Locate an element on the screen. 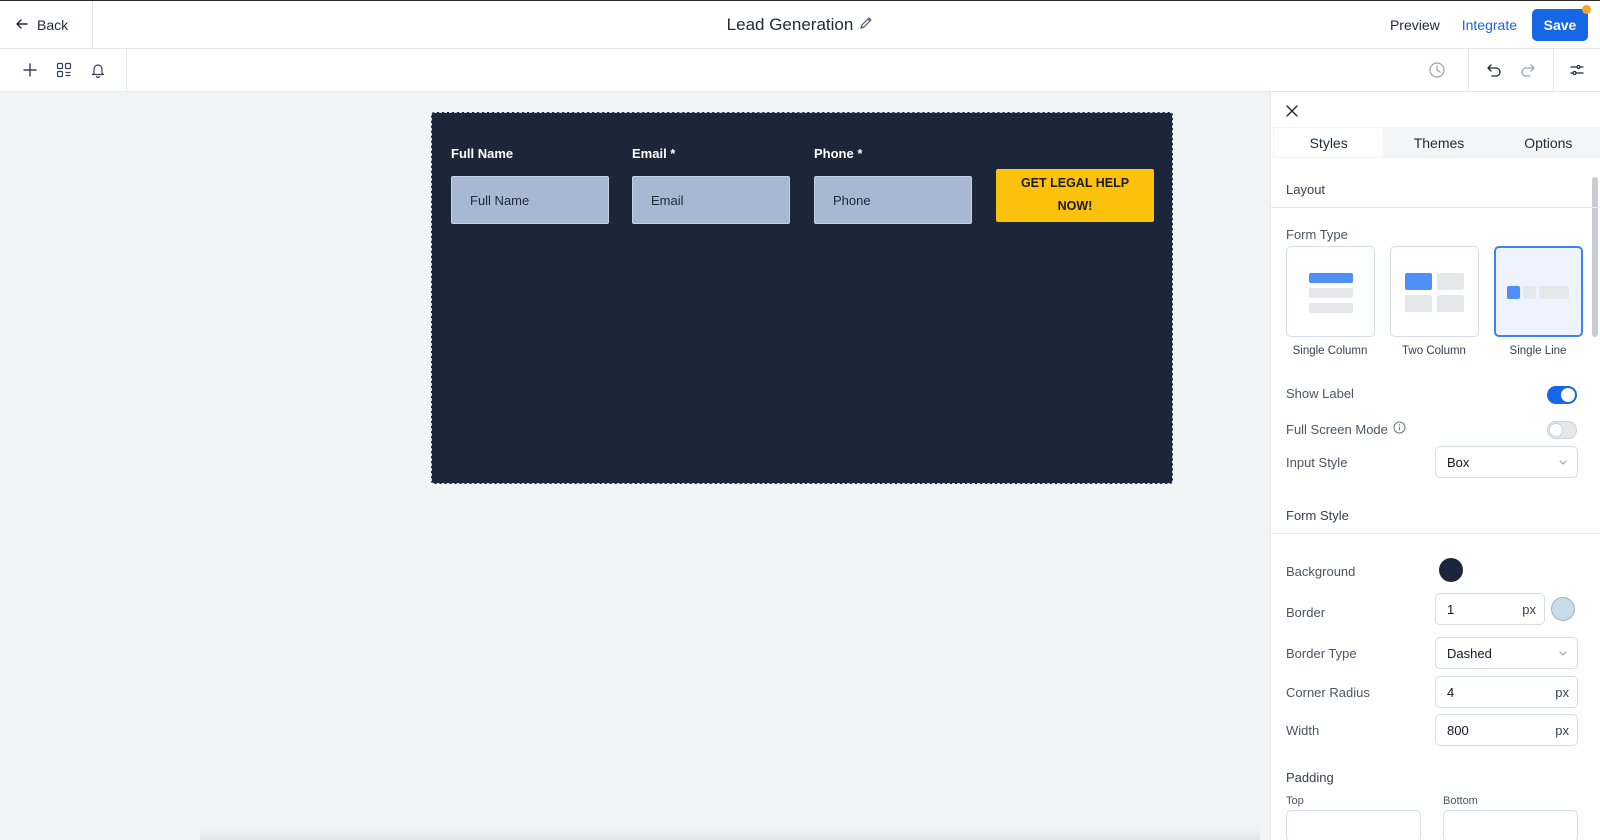 This screenshot has width=1600, height=840. tab-themes: Themes is located at coordinates (1438, 142).